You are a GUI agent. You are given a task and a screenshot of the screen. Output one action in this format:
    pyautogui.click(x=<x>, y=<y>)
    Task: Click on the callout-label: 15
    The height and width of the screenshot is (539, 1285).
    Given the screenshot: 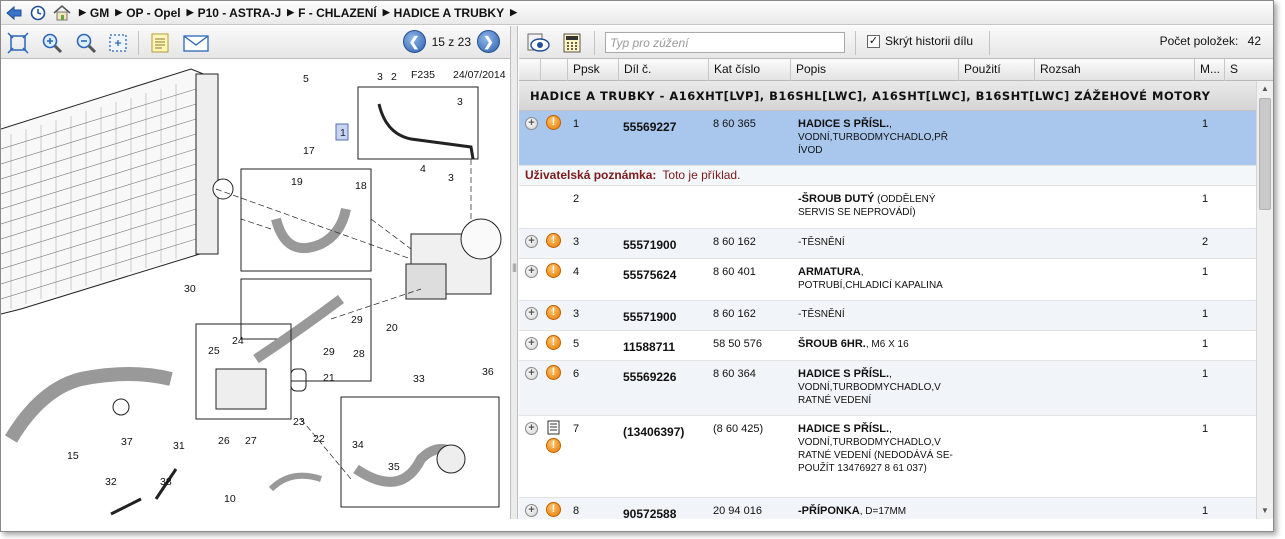 What is the action you would take?
    pyautogui.click(x=73, y=456)
    